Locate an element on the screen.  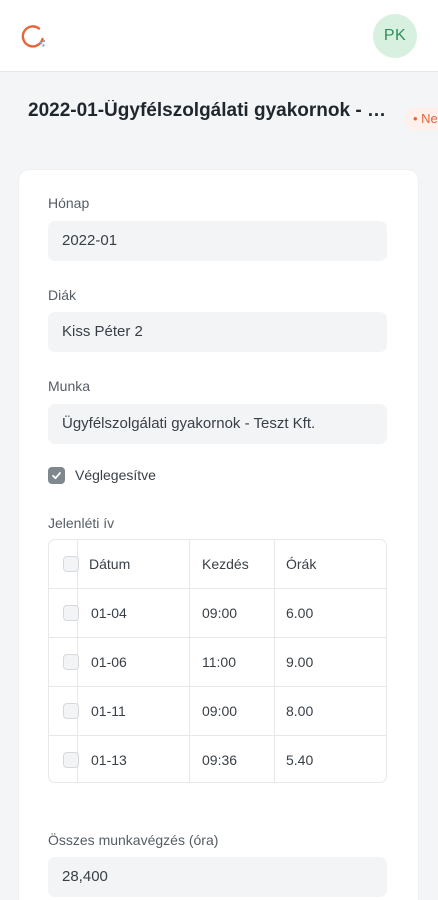
month-label: Hónap is located at coordinates (69, 203).